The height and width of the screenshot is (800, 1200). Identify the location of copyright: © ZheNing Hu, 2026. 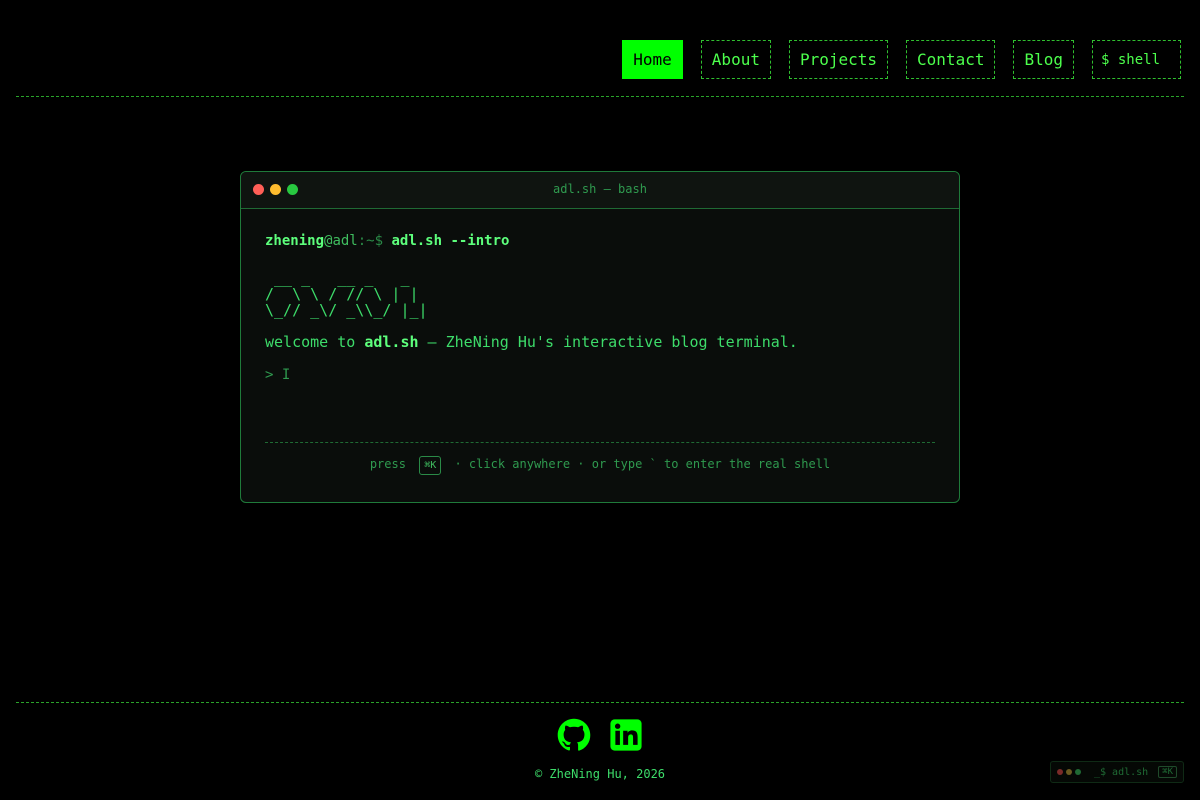
(600, 774).